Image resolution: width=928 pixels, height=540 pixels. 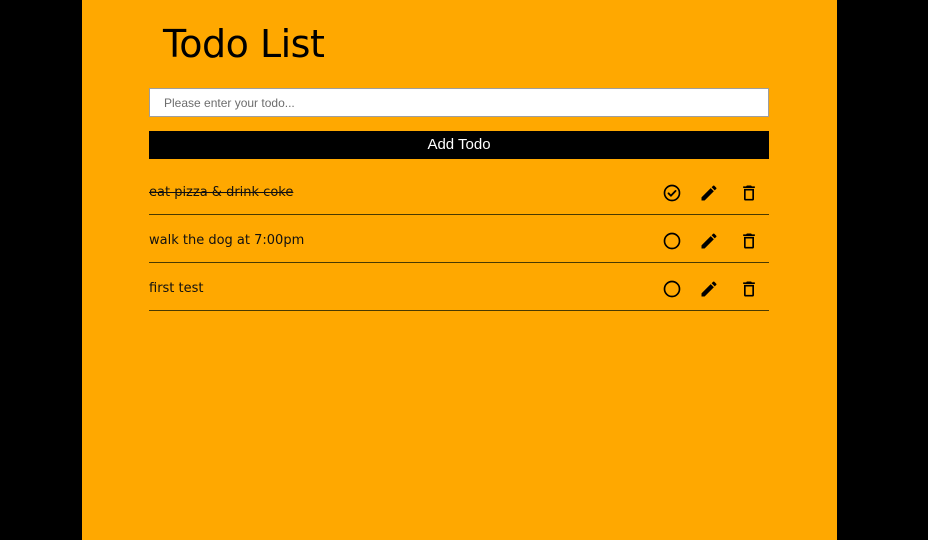 I want to click on todo-text: walk the dog at 7:00pm, so click(x=227, y=240).